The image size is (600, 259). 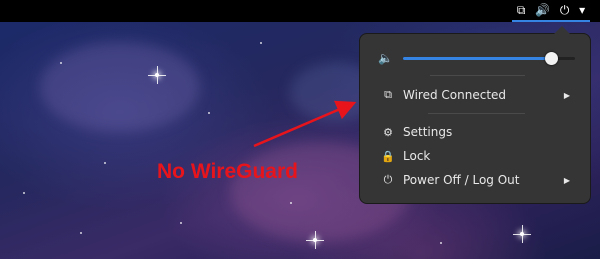 What do you see at coordinates (385, 58) in the screenshot?
I see `volume-icon: 🔈` at bounding box center [385, 58].